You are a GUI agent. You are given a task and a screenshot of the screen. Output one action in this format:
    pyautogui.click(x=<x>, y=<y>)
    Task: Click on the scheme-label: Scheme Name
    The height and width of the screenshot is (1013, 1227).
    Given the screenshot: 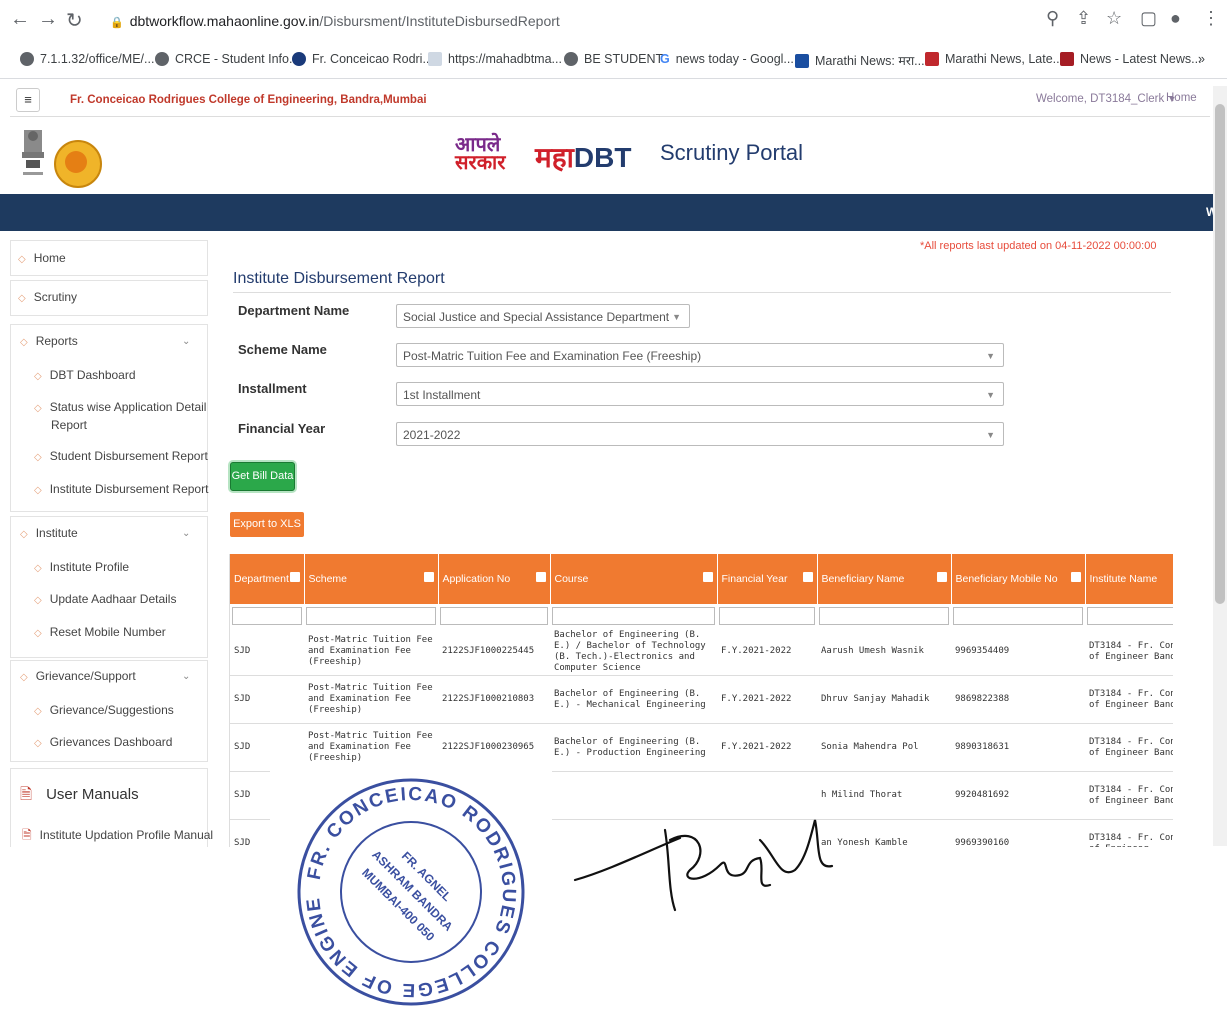 What is the action you would take?
    pyautogui.click(x=282, y=349)
    